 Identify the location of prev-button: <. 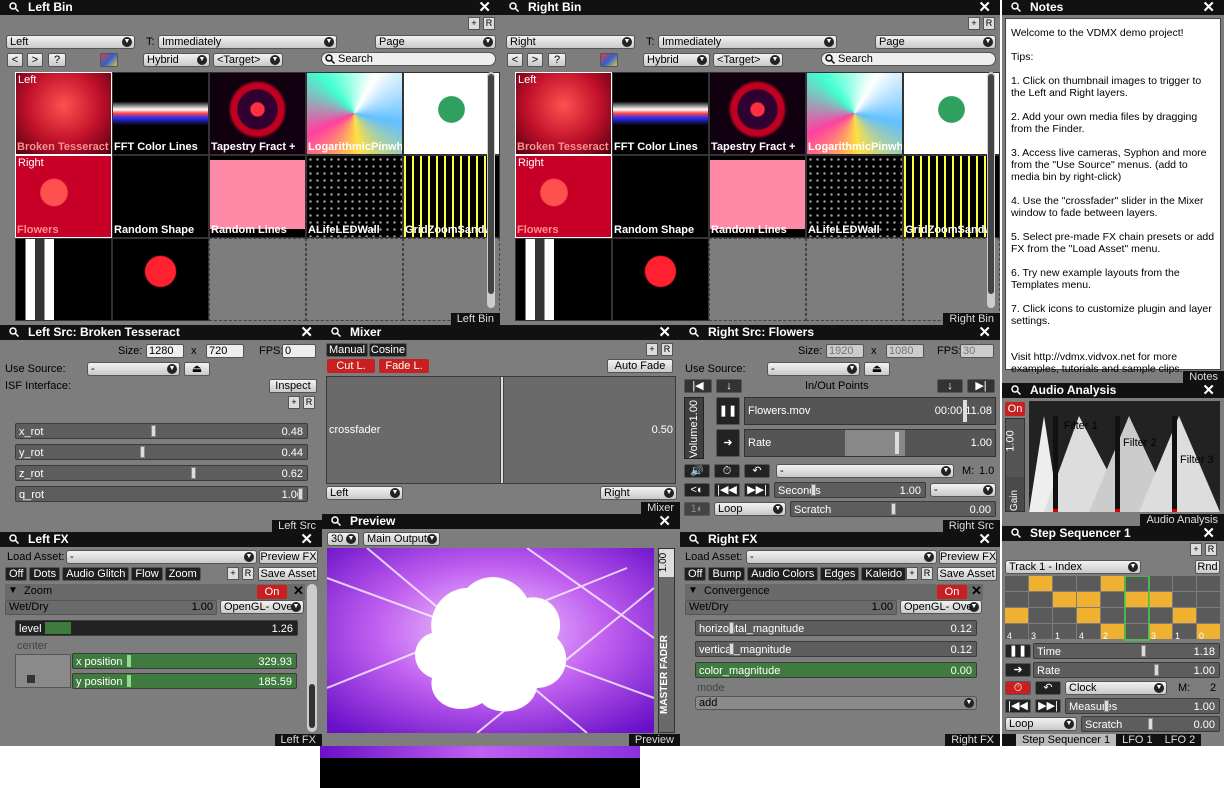
(15, 60).